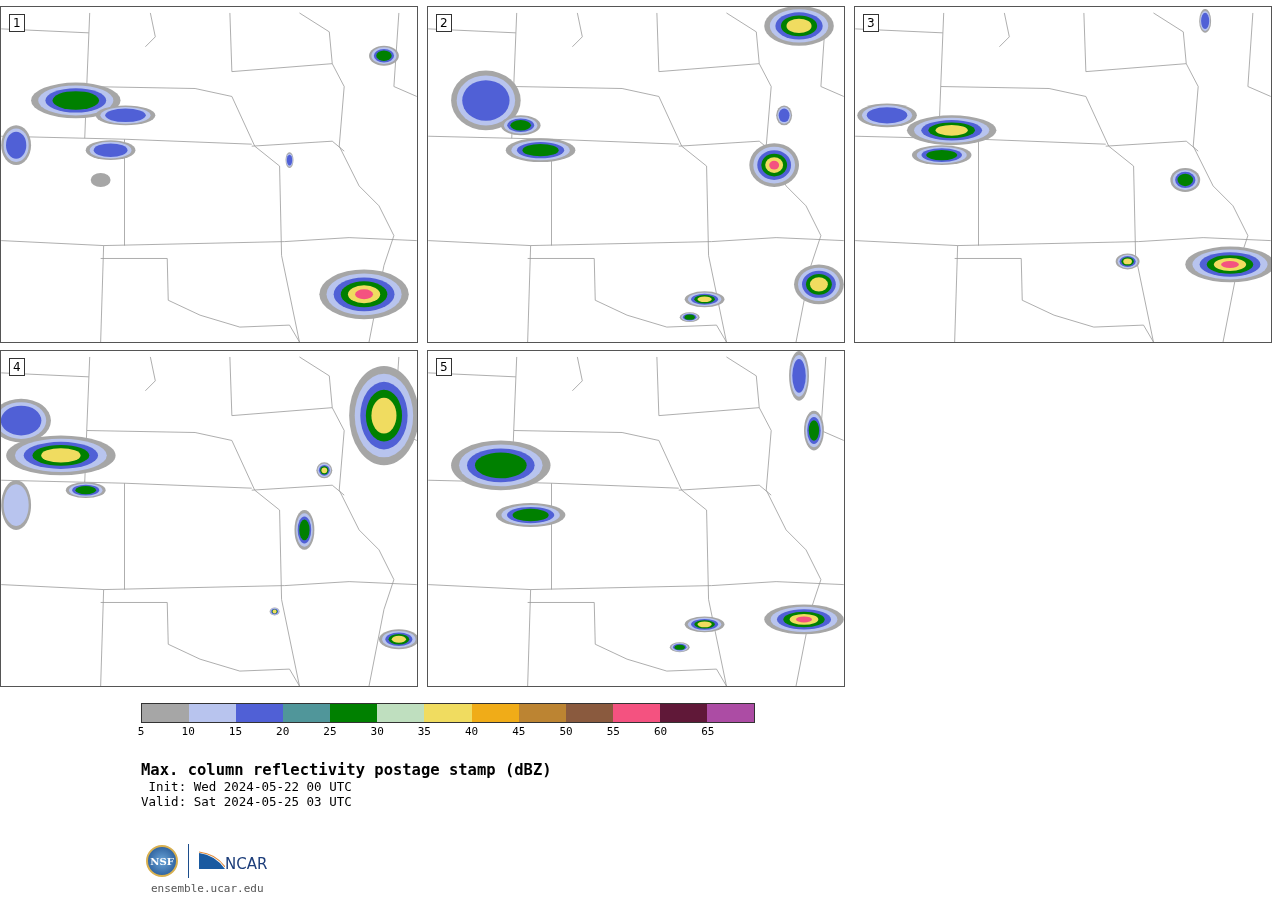 Image resolution: width=1280 pixels, height=901 pixels. I want to click on tick-label: 5, so click(141, 731).